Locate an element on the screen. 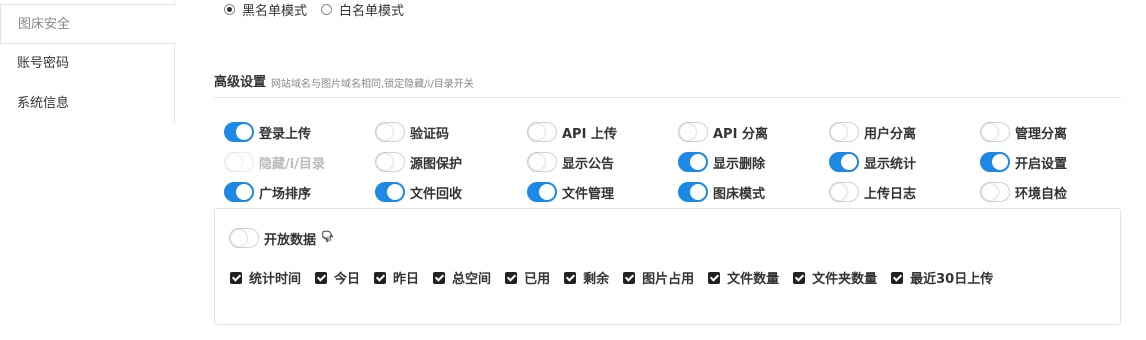 Image resolution: width=1146 pixels, height=340 pixels. open-data-checkbox: 统计时间 is located at coordinates (265, 277).